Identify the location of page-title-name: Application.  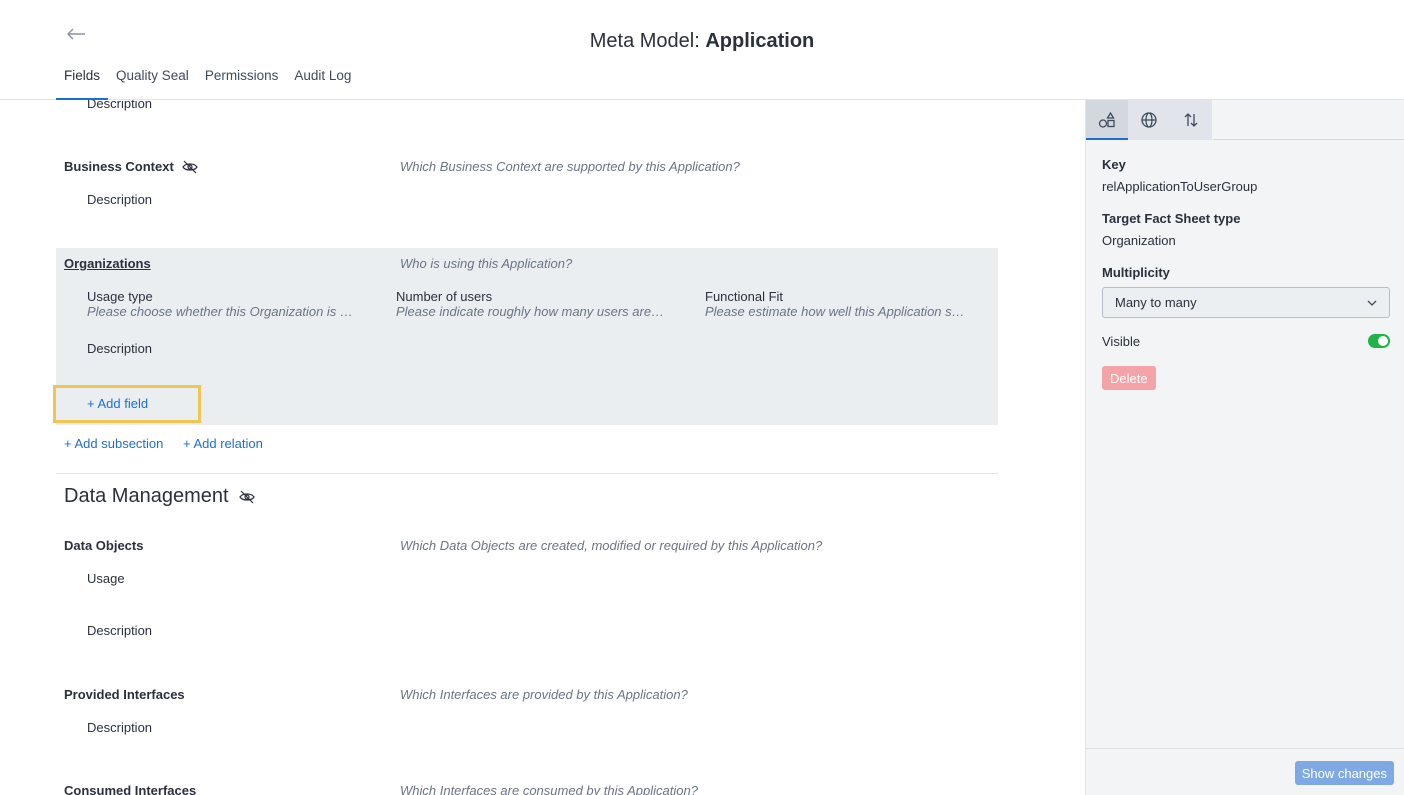
(760, 41).